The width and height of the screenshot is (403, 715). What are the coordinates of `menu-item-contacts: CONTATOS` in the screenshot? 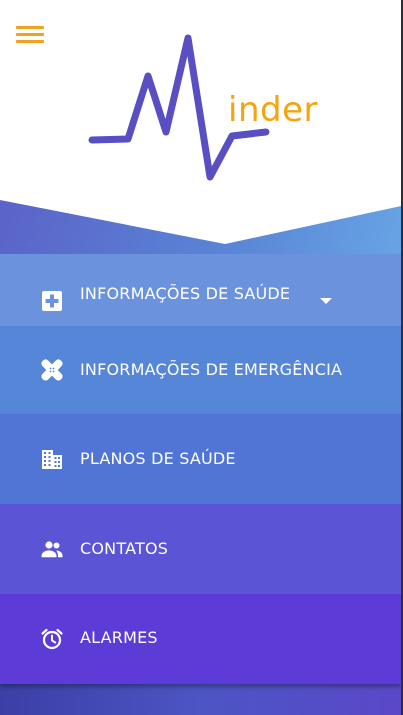 It's located at (200, 549).